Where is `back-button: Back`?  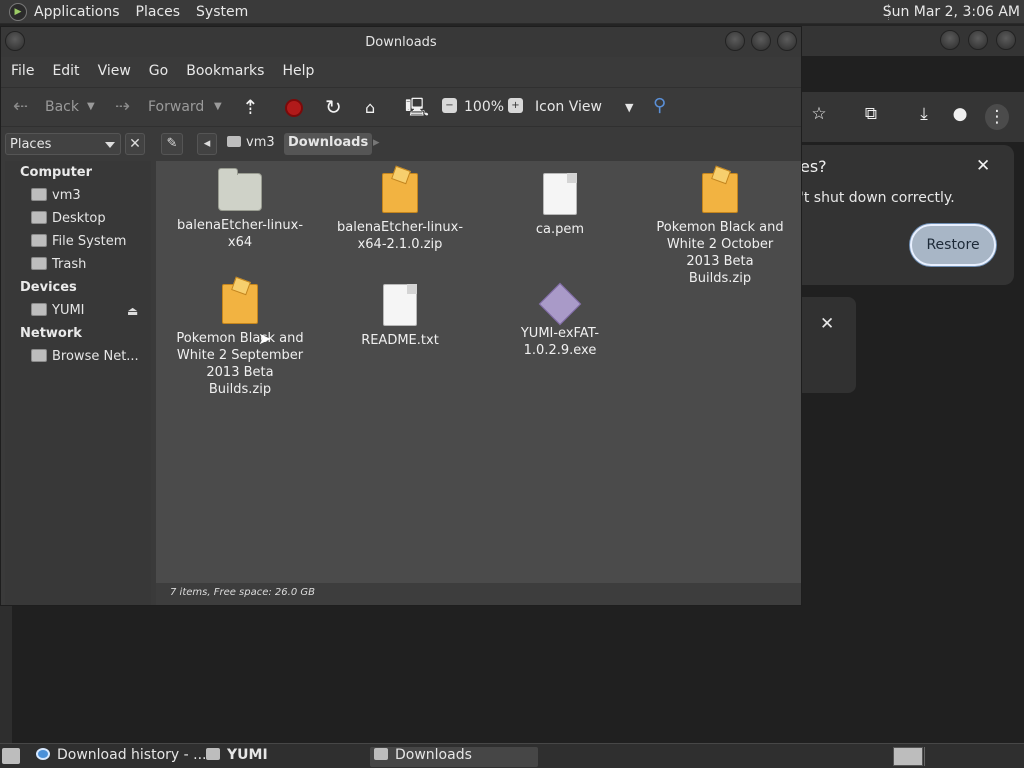 back-button: Back is located at coordinates (62, 107).